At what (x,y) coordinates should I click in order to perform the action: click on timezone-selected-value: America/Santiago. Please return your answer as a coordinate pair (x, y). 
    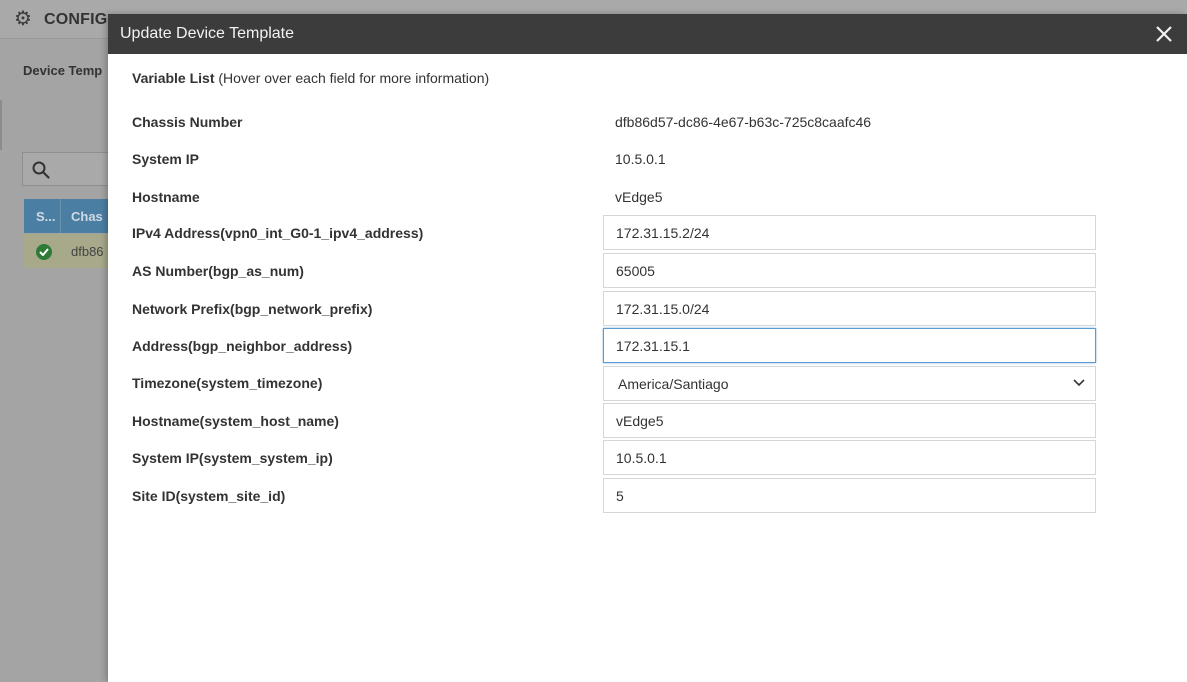
    Looking at the image, I should click on (673, 384).